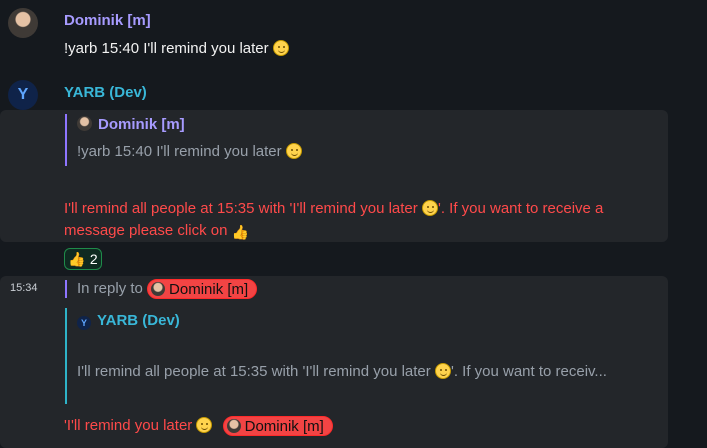 The width and height of the screenshot is (707, 448). I want to click on dominik-avatar, so click(23, 23).